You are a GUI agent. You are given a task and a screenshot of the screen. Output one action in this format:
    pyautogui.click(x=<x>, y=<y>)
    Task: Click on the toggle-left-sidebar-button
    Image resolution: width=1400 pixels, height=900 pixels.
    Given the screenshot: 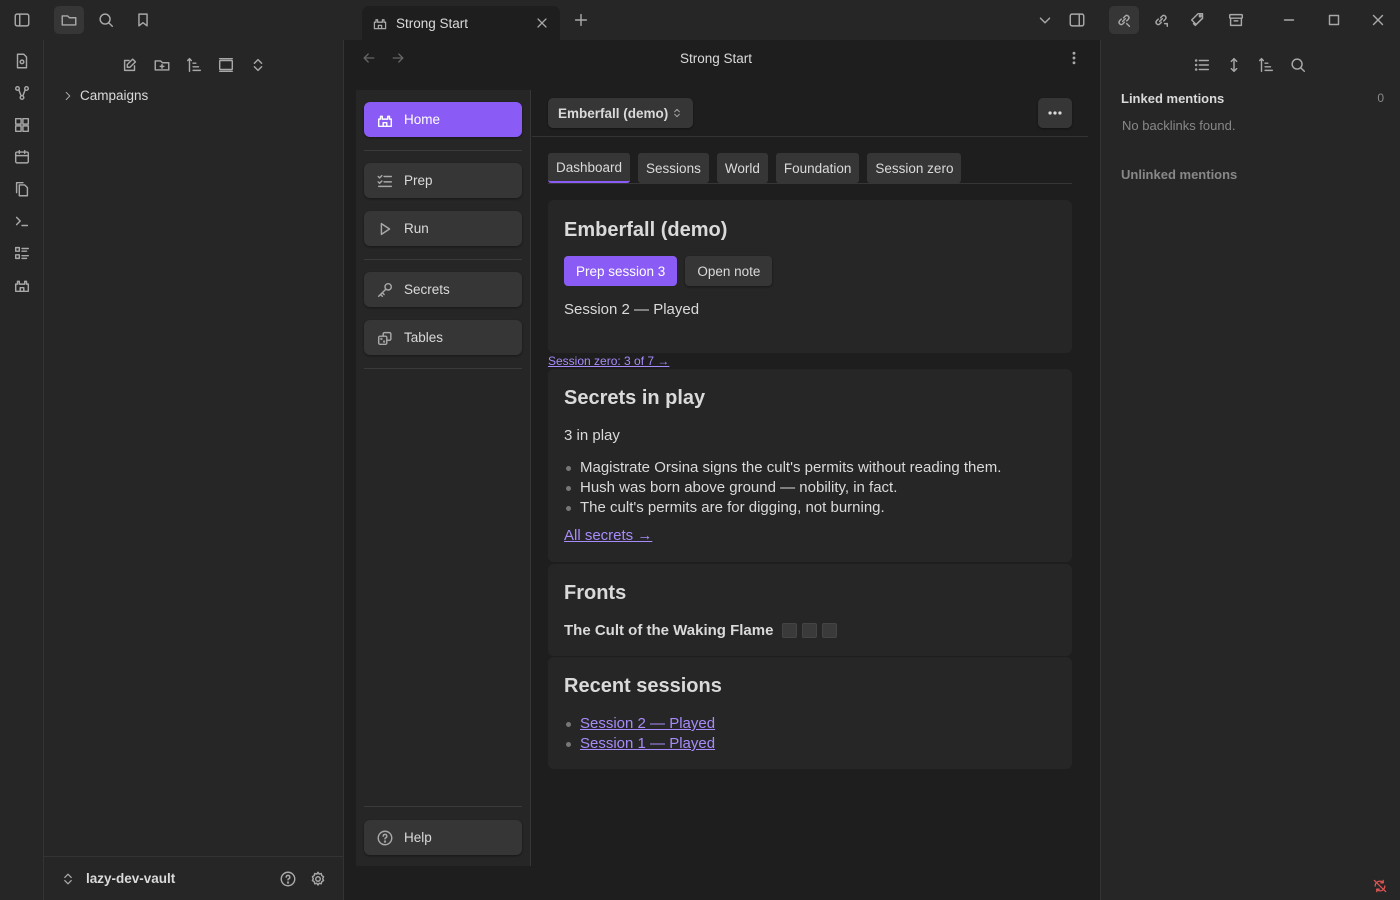 What is the action you would take?
    pyautogui.click(x=22, y=20)
    